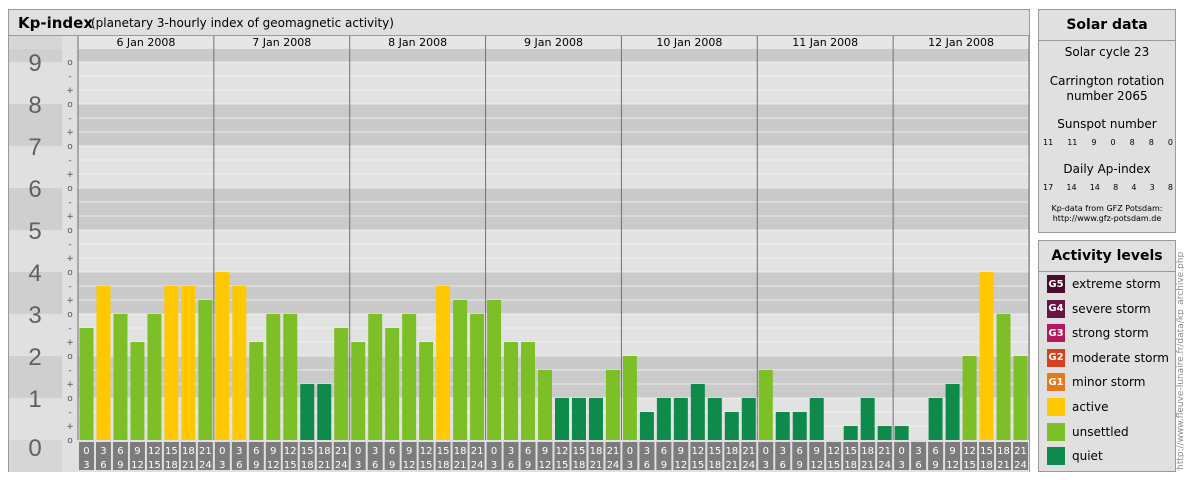  I want to click on activity-label: minor storm, so click(1109, 382).